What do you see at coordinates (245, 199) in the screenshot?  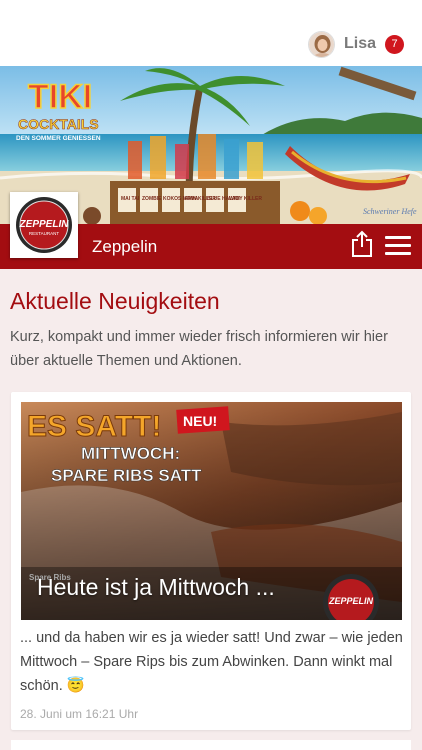 I see `drink-label: LADY KILLER` at bounding box center [245, 199].